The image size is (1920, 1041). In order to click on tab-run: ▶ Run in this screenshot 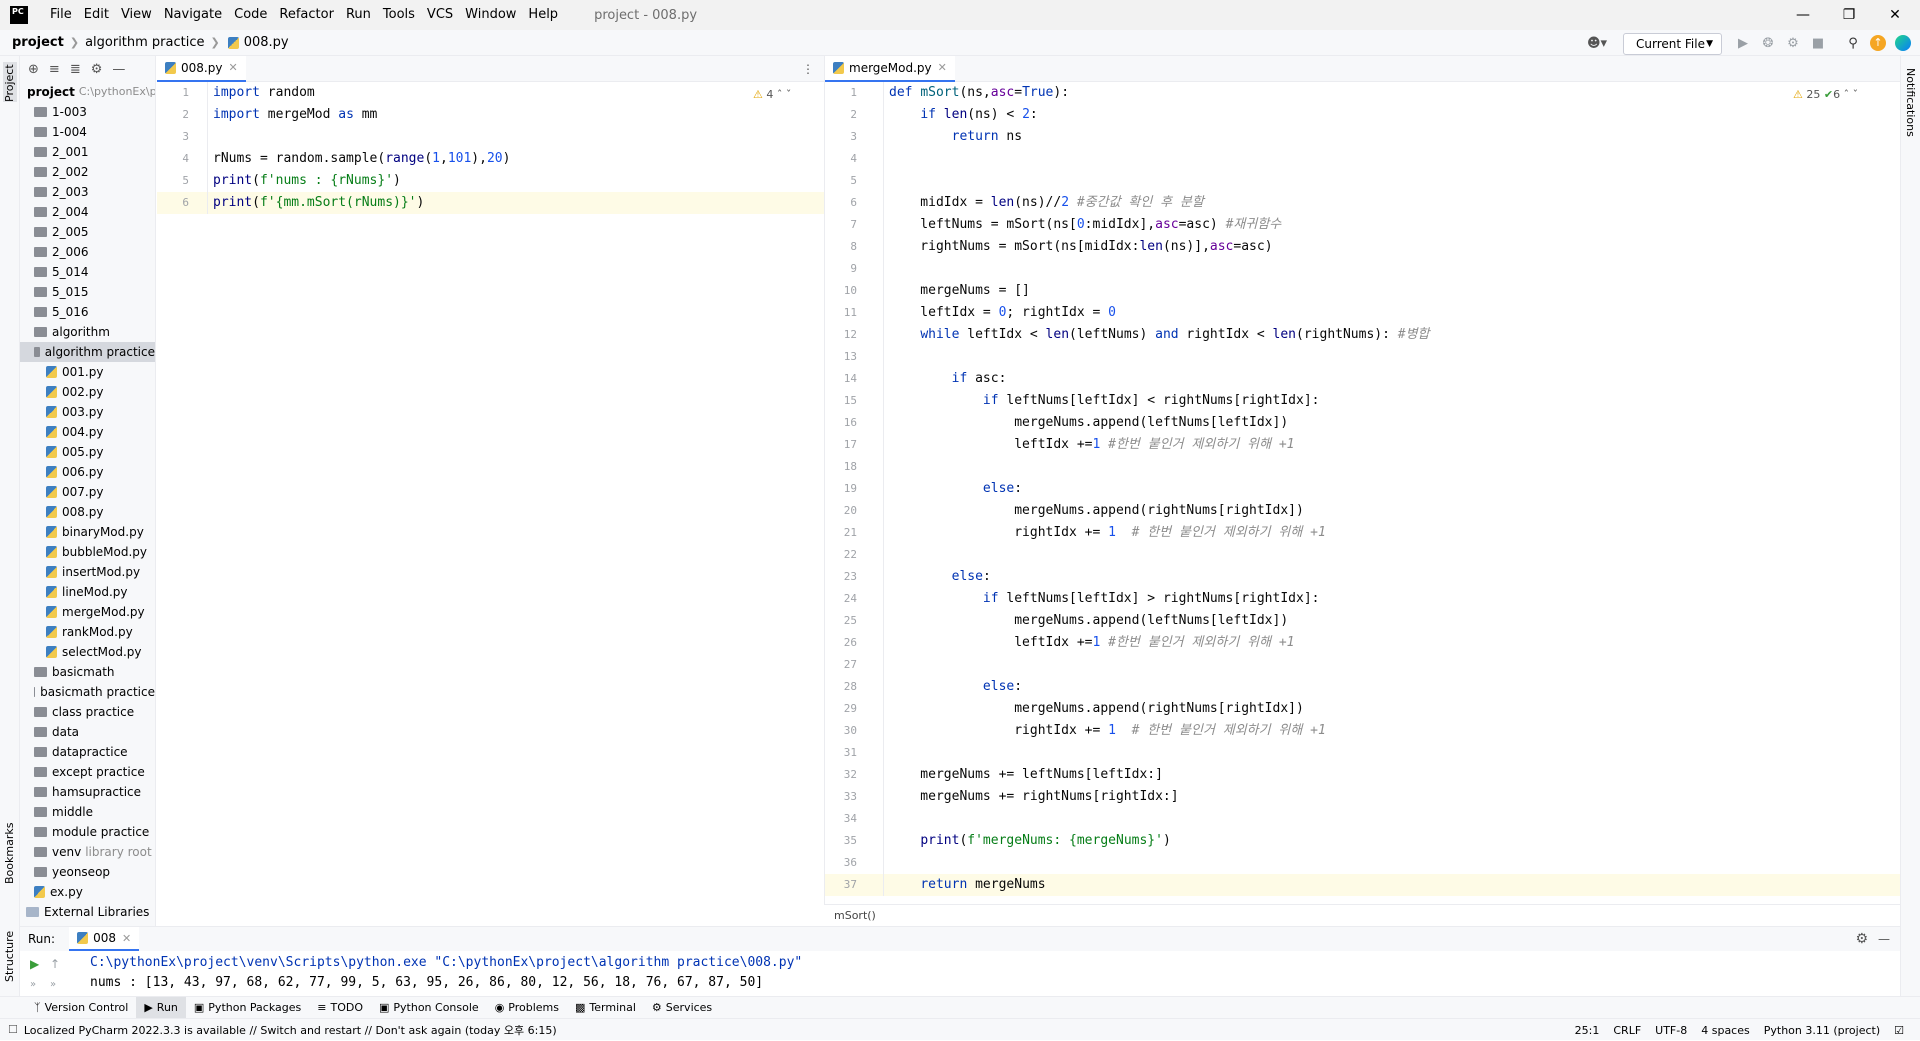, I will do `click(161, 1007)`.